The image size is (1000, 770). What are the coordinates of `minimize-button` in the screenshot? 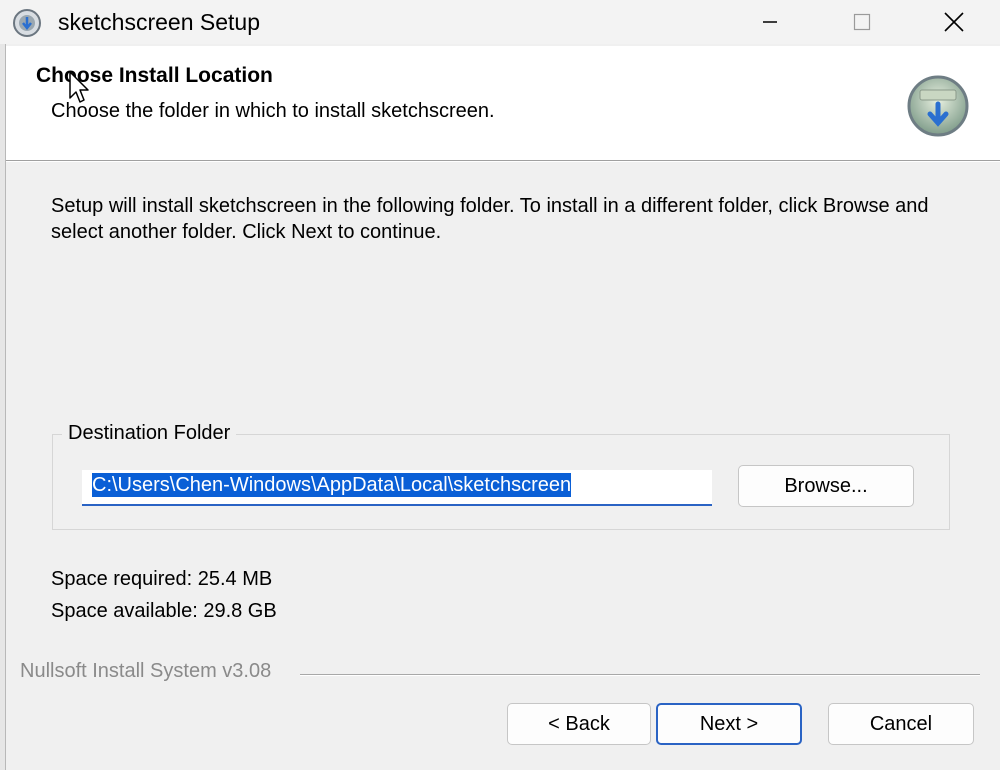 It's located at (770, 22).